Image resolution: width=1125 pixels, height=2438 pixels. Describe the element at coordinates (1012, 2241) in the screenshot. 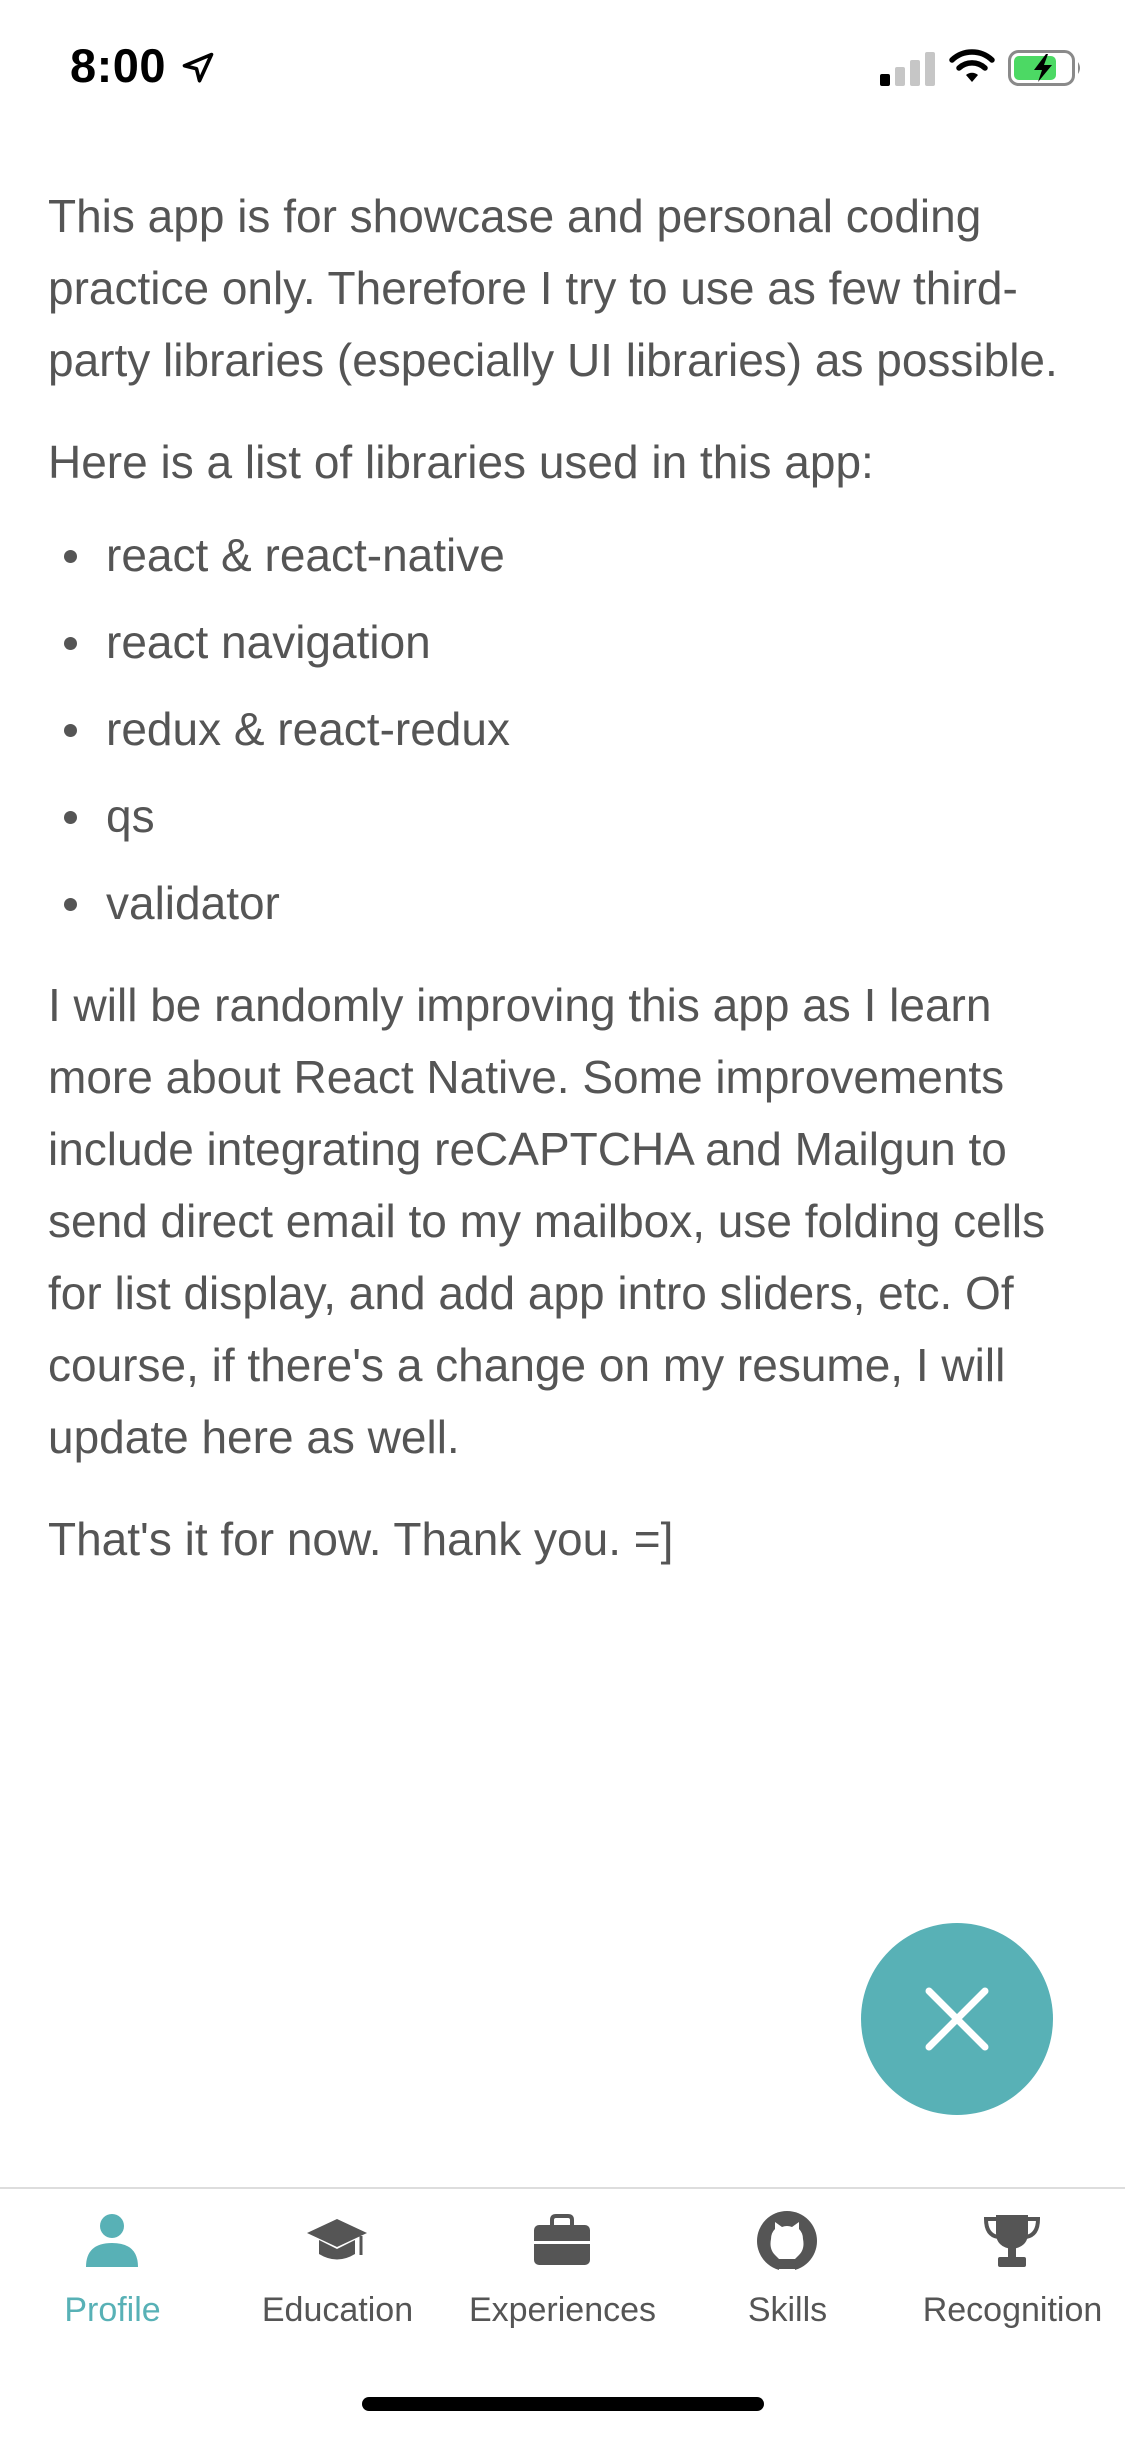

I see `trophy-icon` at that location.